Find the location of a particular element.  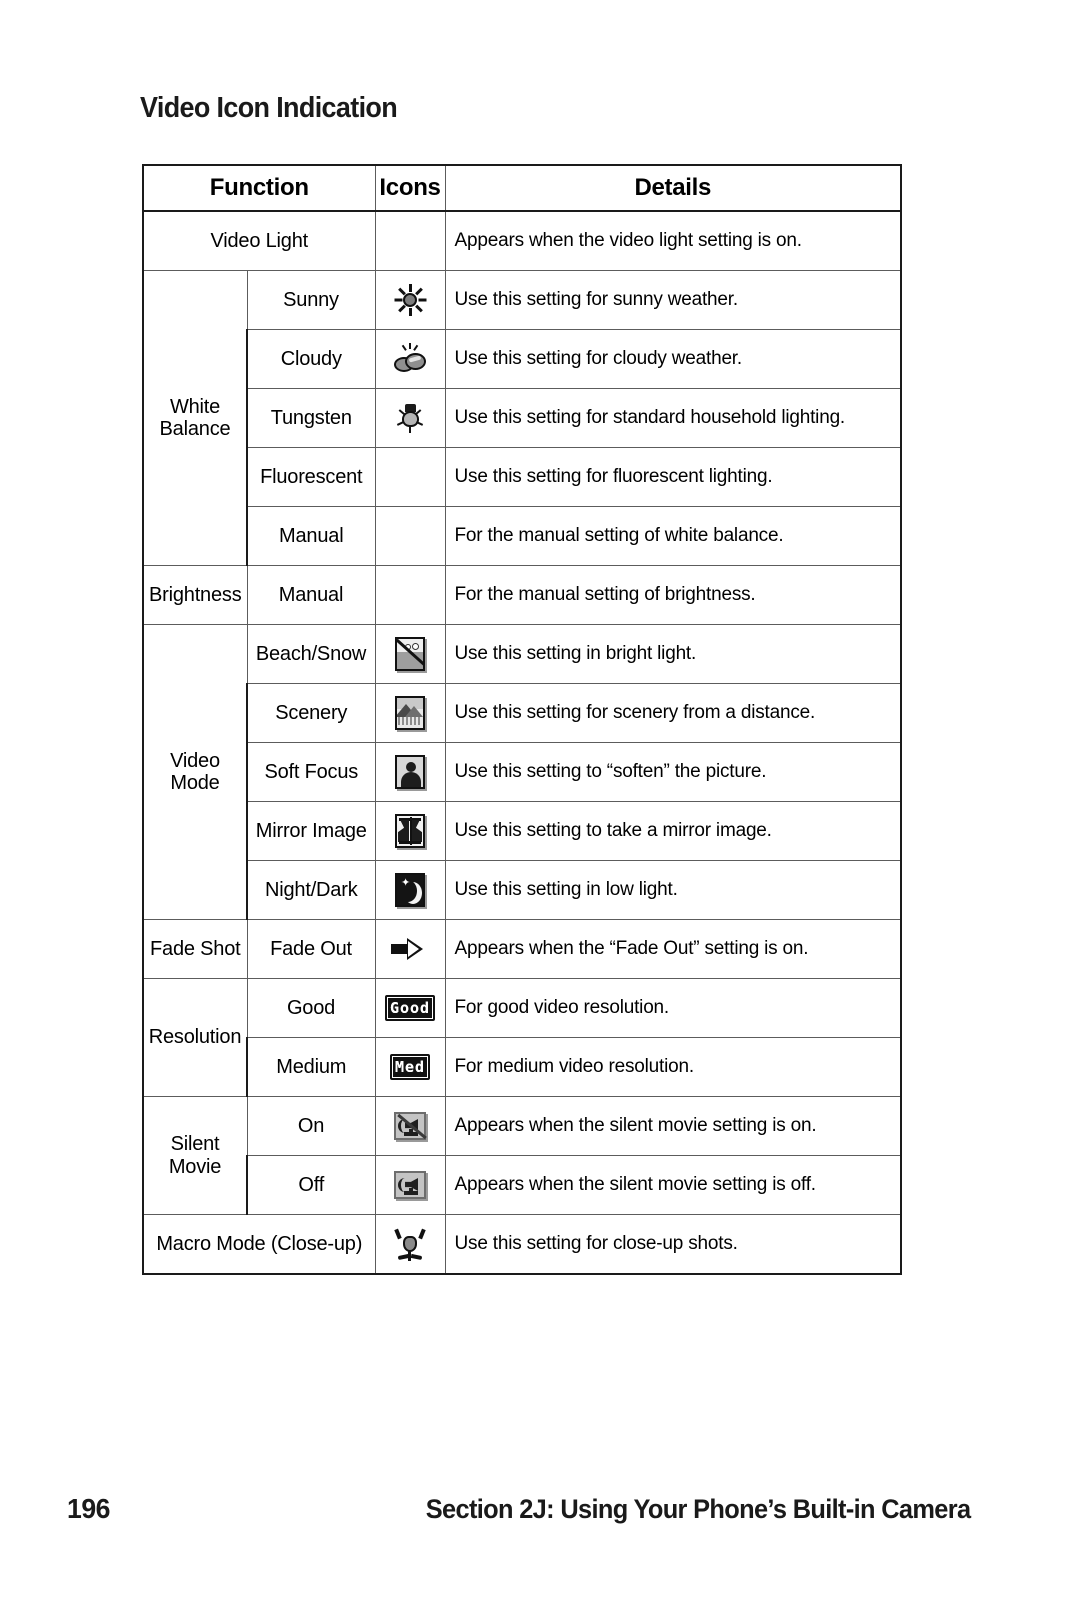

sun-icon is located at coordinates (410, 300).